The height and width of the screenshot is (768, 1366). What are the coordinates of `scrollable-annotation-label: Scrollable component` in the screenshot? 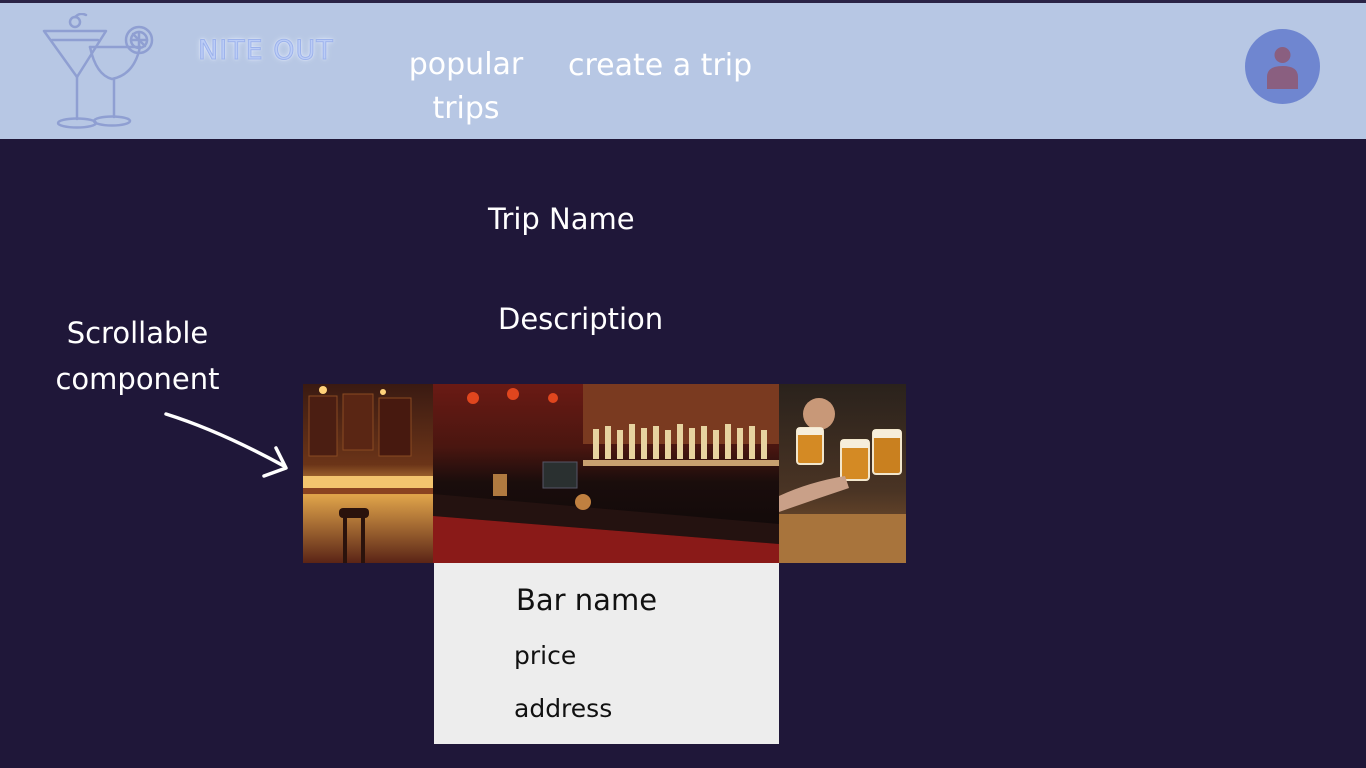 It's located at (137, 356).